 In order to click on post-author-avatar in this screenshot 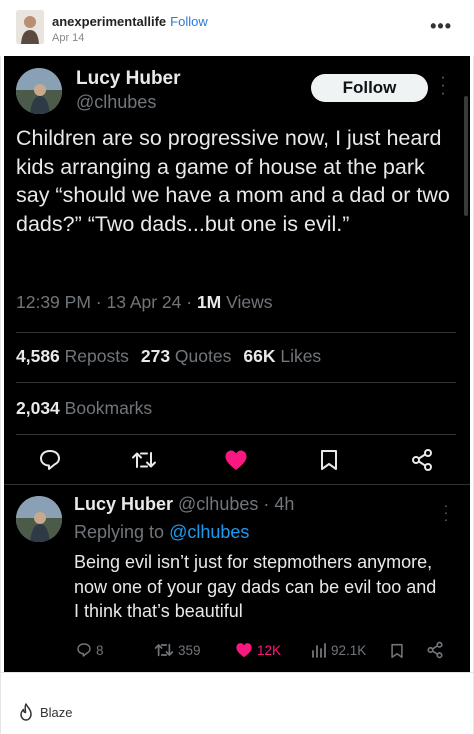, I will do `click(30, 27)`.